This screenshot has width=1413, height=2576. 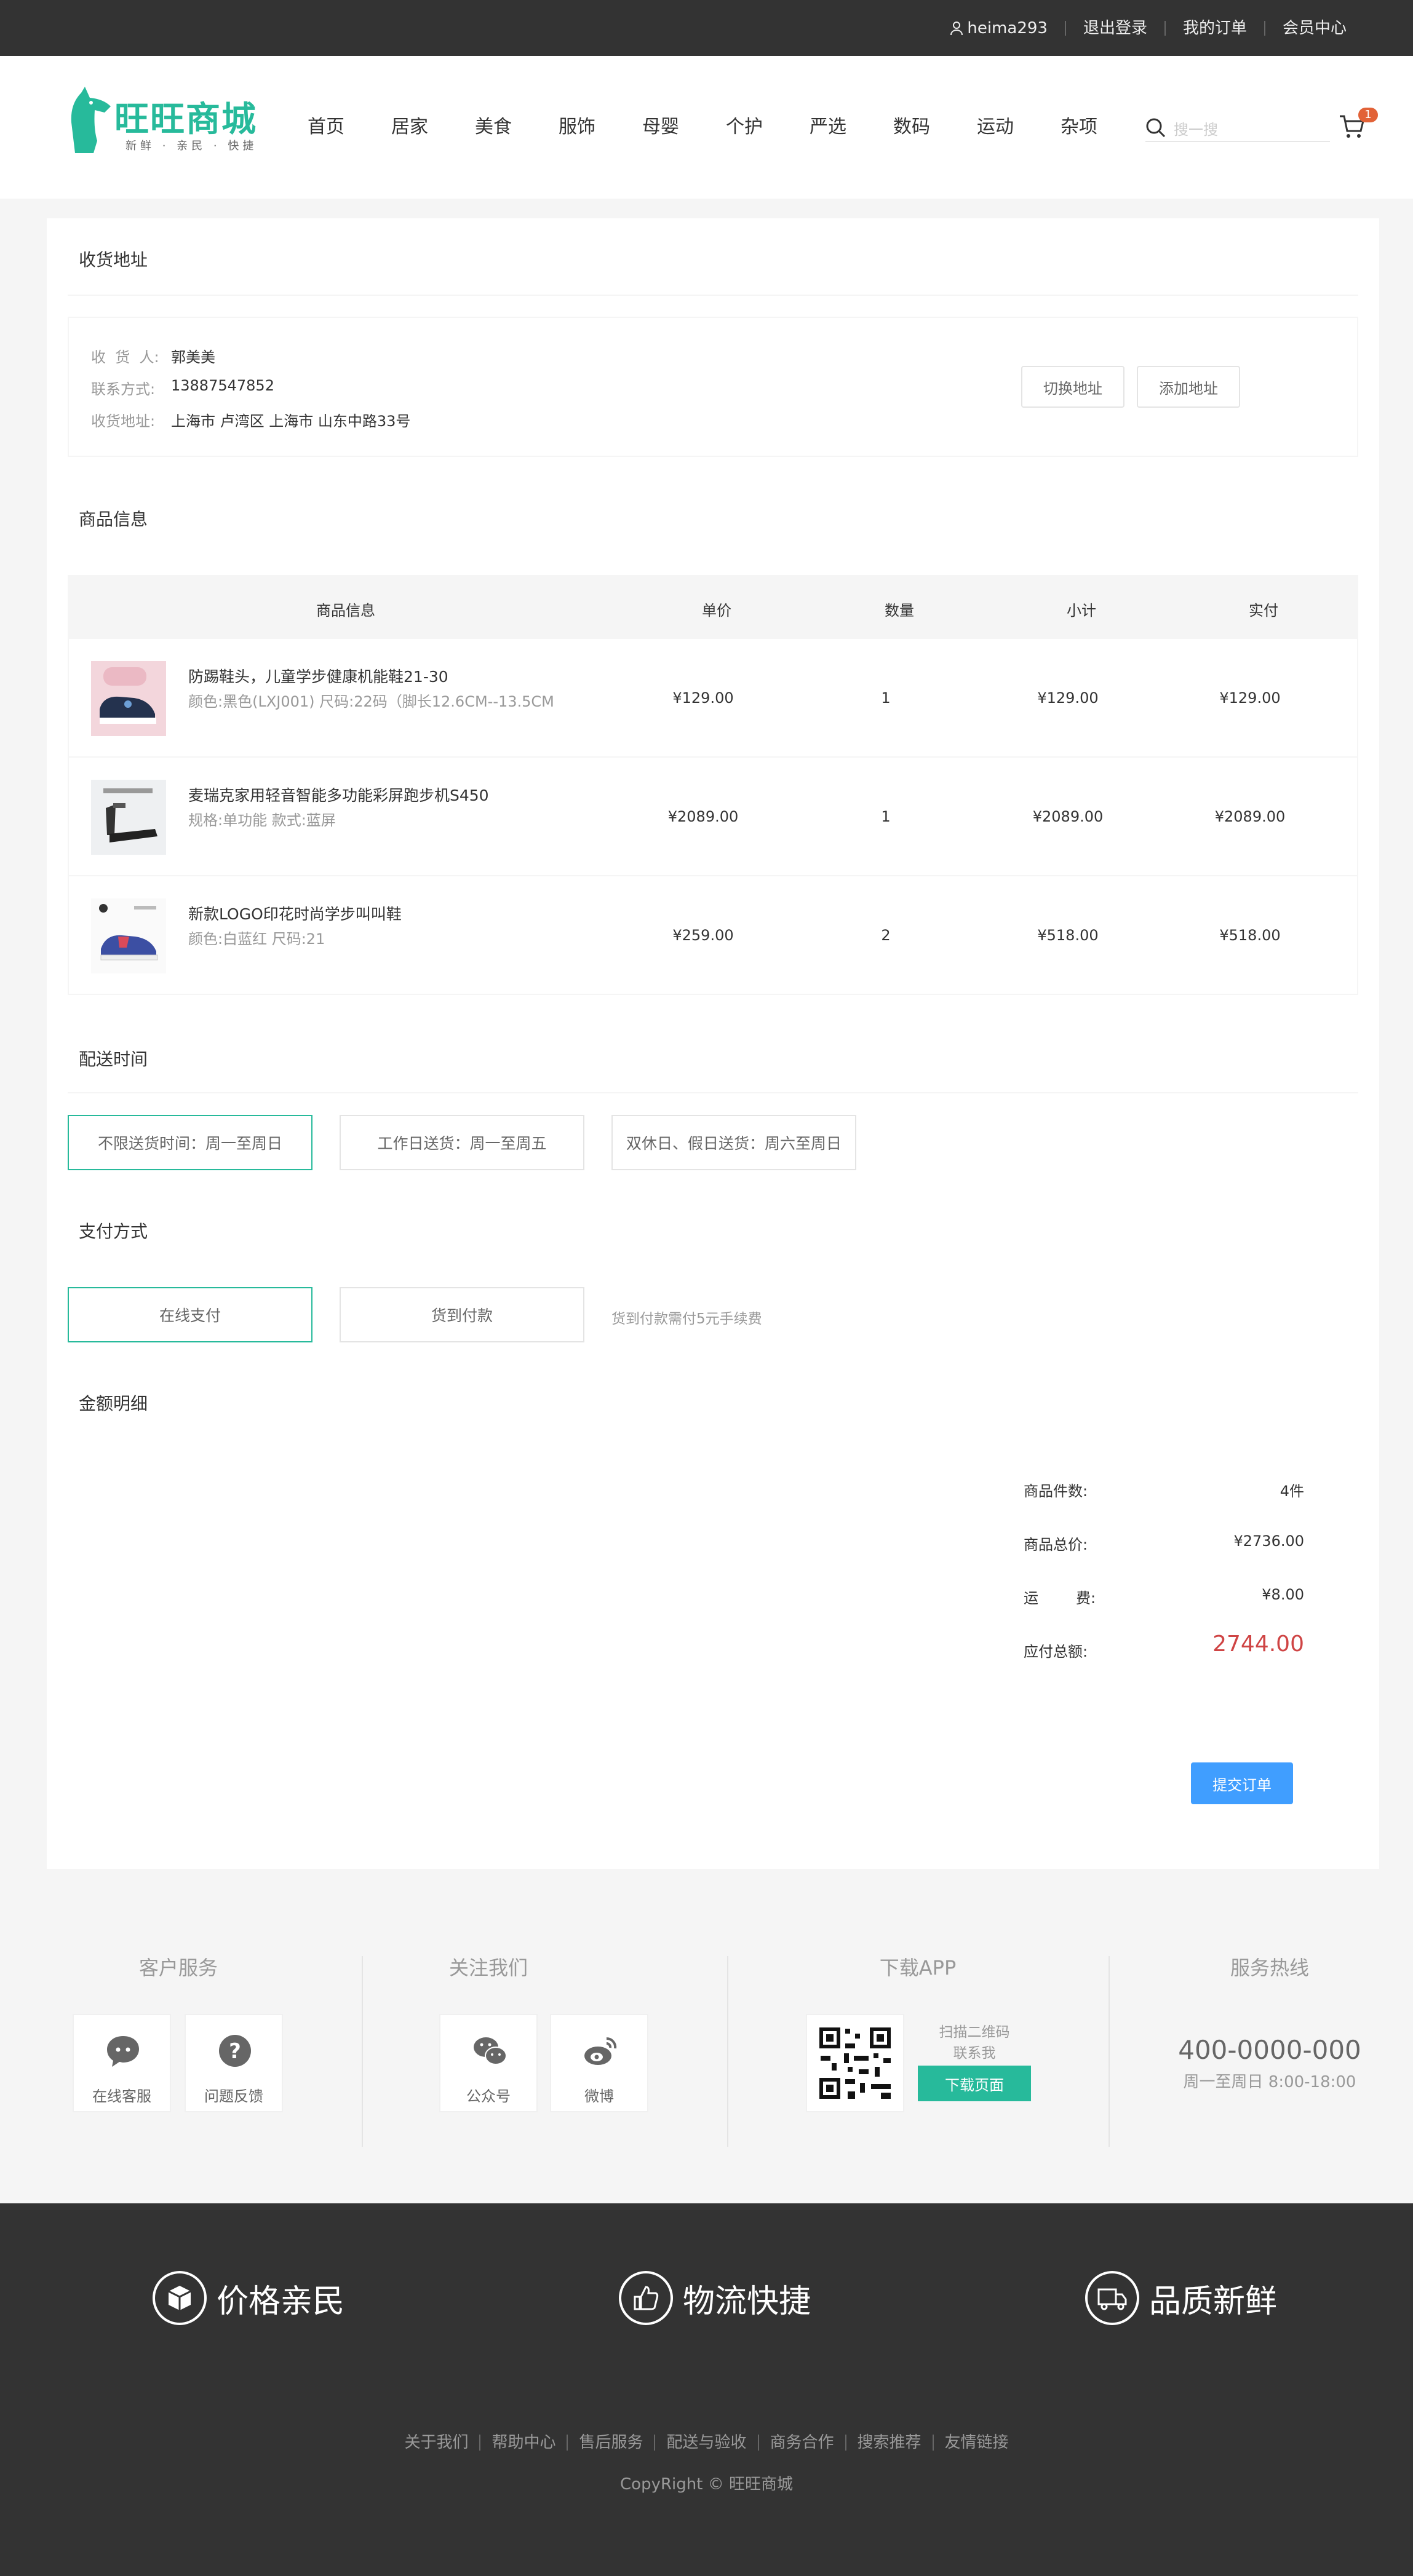 What do you see at coordinates (1060, 1598) in the screenshot?
I see `freight-label: 运 费:` at bounding box center [1060, 1598].